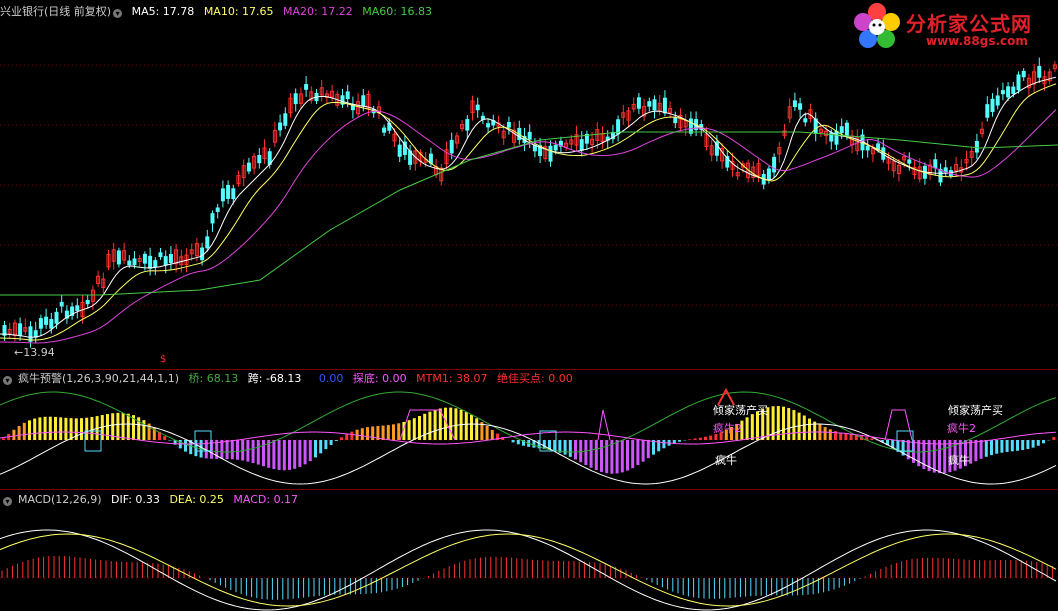  I want to click on logo-title: 分析家公式网, so click(969, 24).